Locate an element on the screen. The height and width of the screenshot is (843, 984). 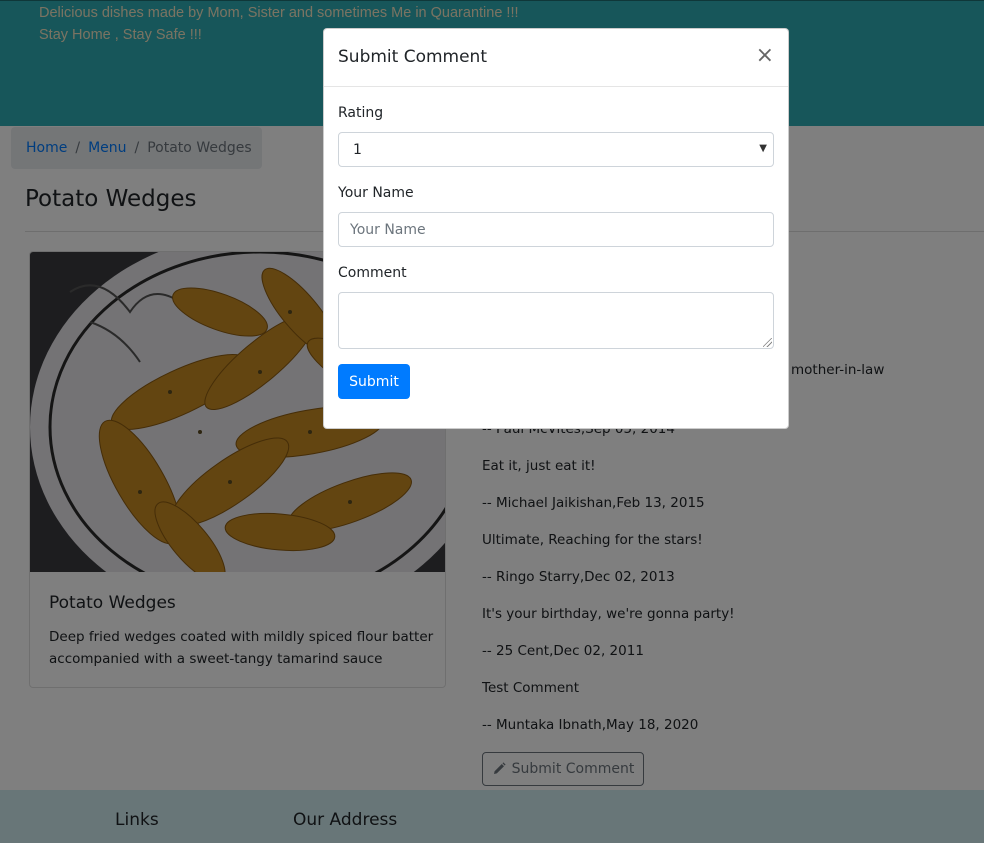
name-label: Your Name is located at coordinates (376, 193).